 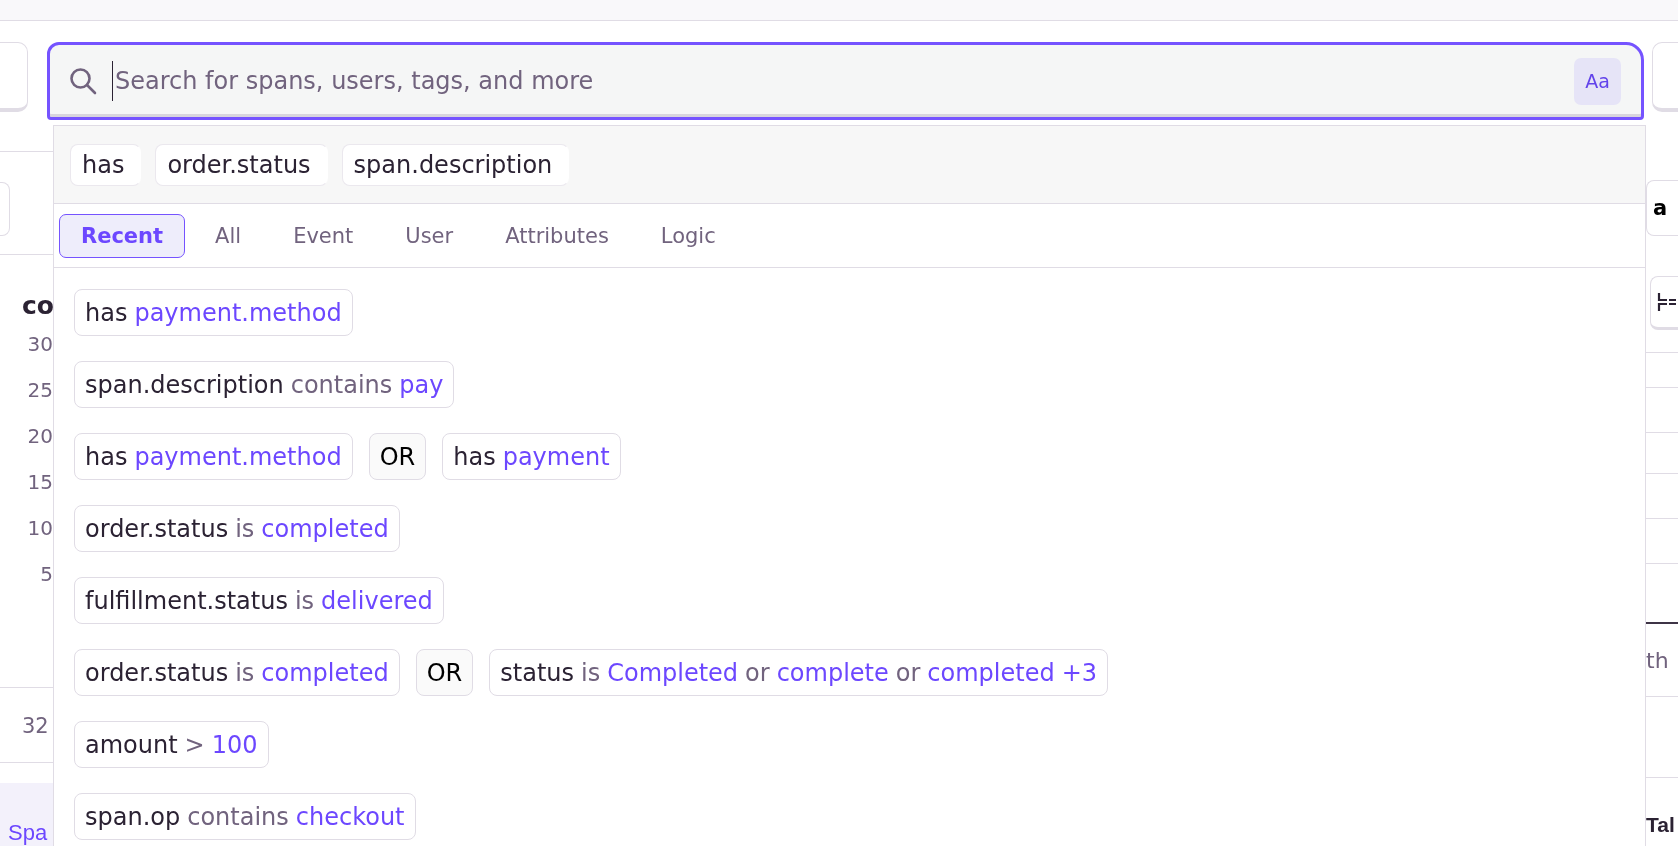 What do you see at coordinates (1597, 81) in the screenshot?
I see `case-toggle: Aa` at bounding box center [1597, 81].